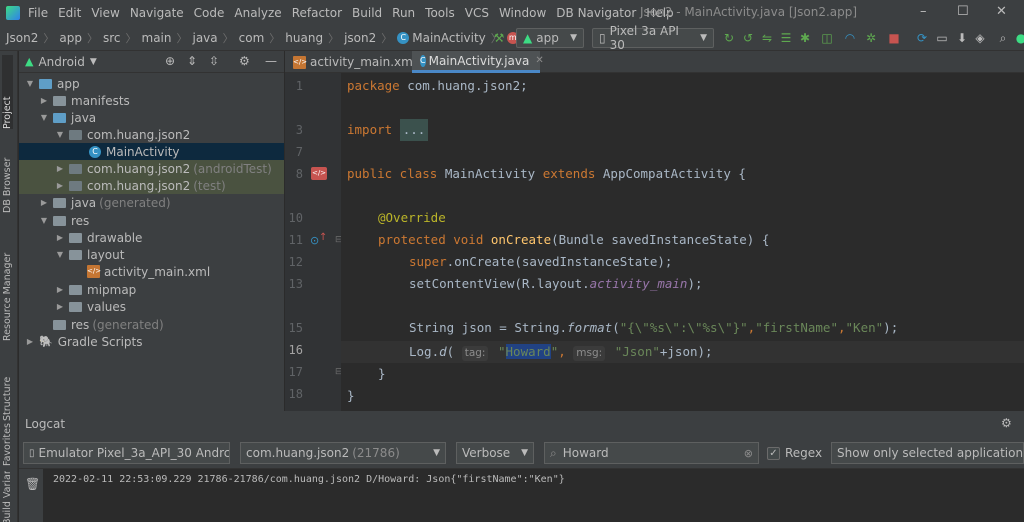  I want to click on menu-code: Code, so click(209, 13).